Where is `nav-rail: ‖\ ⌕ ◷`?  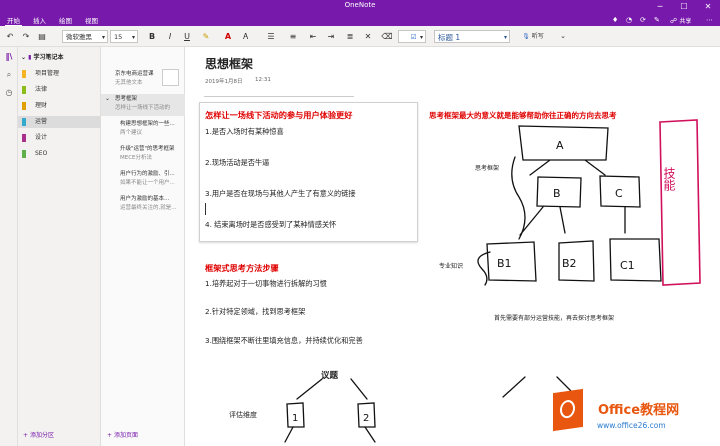
nav-rail: ‖\ ⌕ ◷ is located at coordinates (9, 246).